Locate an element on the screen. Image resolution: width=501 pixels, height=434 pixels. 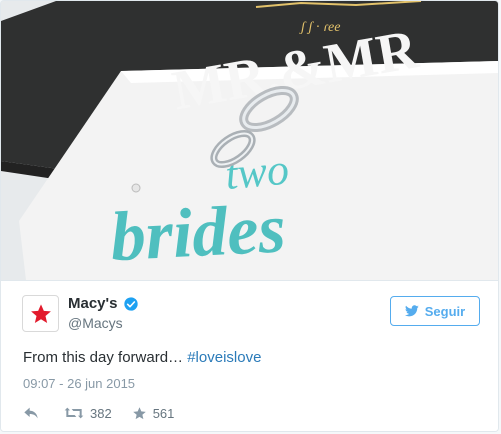
tweet-timestamp: 09:07 - 26 jun 2015 is located at coordinates (79, 384).